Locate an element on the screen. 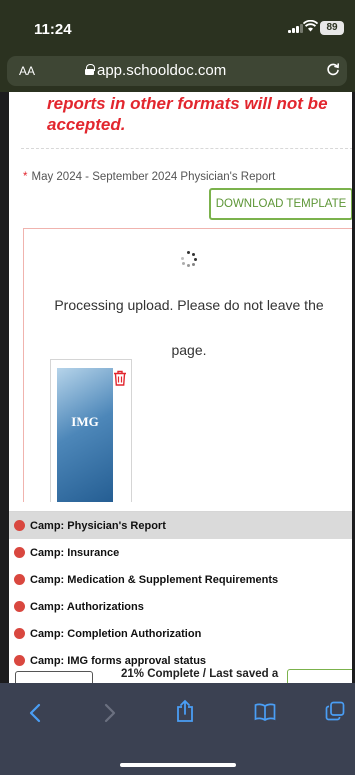 The image size is (355, 775). safari-bottom-toolbar is located at coordinates (177, 729).